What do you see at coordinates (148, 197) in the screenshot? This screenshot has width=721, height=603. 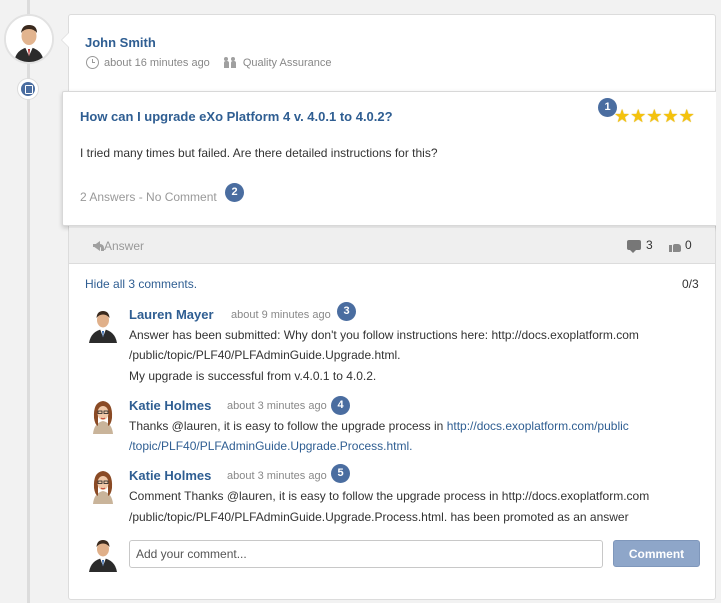 I see `question-stats: 2 Answers - No Comment` at bounding box center [148, 197].